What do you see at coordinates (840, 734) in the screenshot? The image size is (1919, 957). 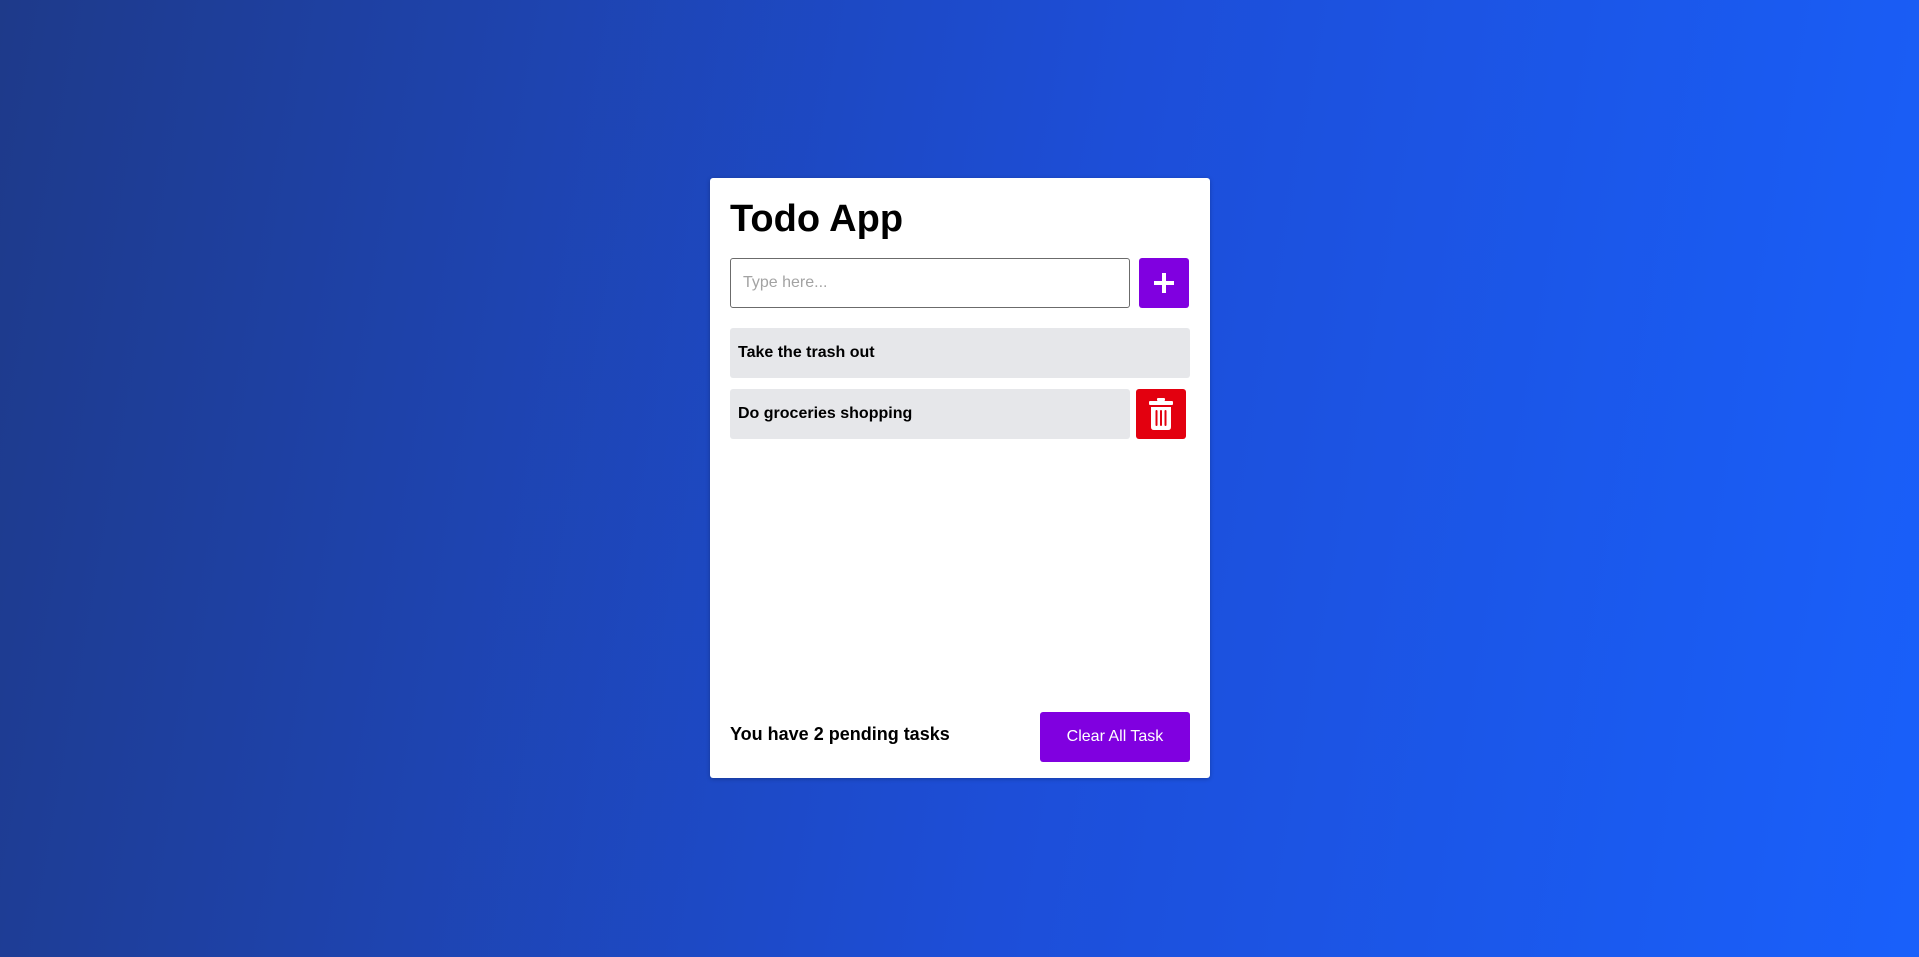 I see `pending-tasks-count: You have 2 pending tasks` at bounding box center [840, 734].